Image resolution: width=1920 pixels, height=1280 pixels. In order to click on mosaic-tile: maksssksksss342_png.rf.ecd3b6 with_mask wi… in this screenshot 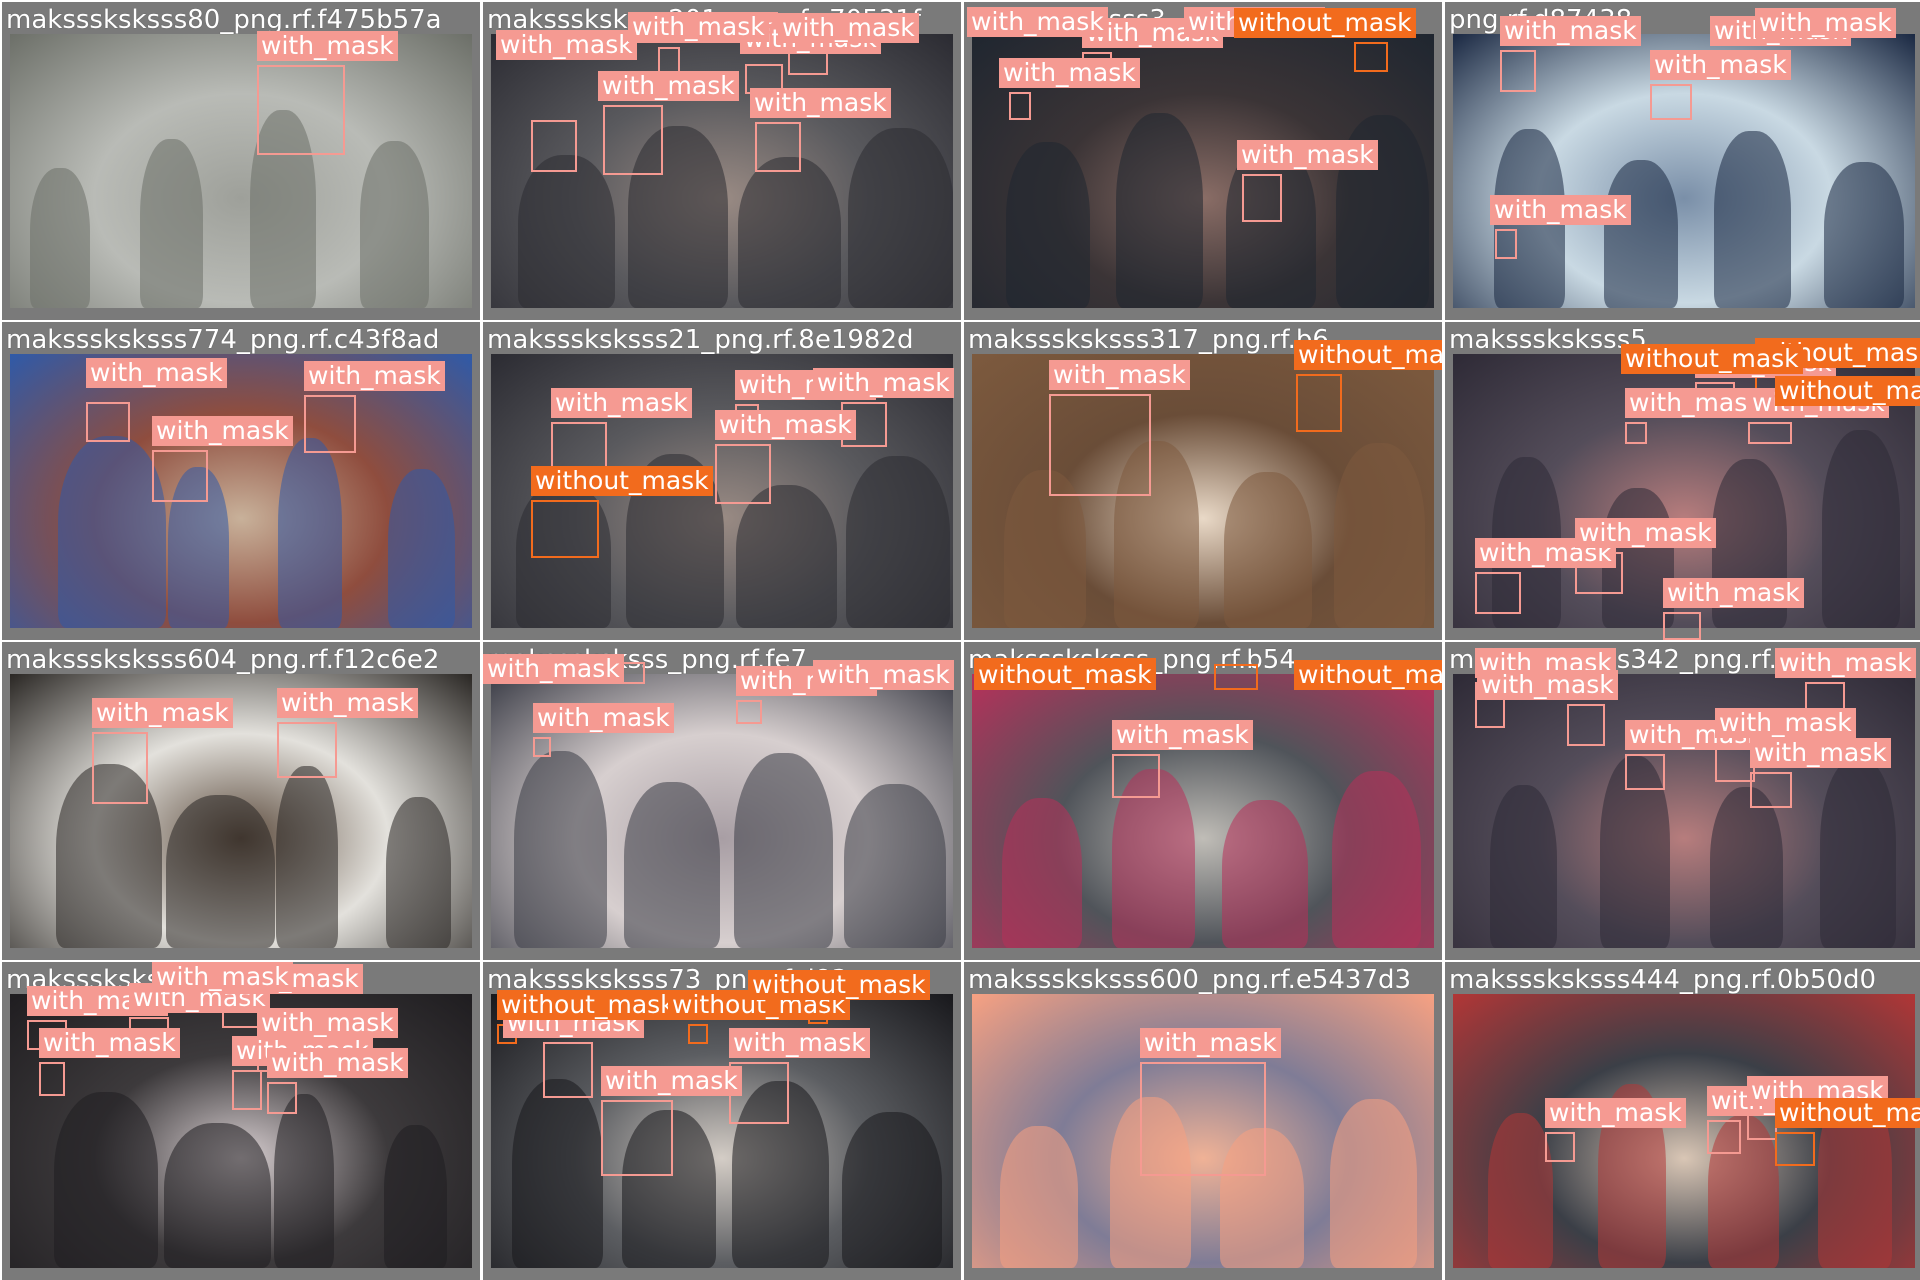, I will do `click(1682, 801)`.